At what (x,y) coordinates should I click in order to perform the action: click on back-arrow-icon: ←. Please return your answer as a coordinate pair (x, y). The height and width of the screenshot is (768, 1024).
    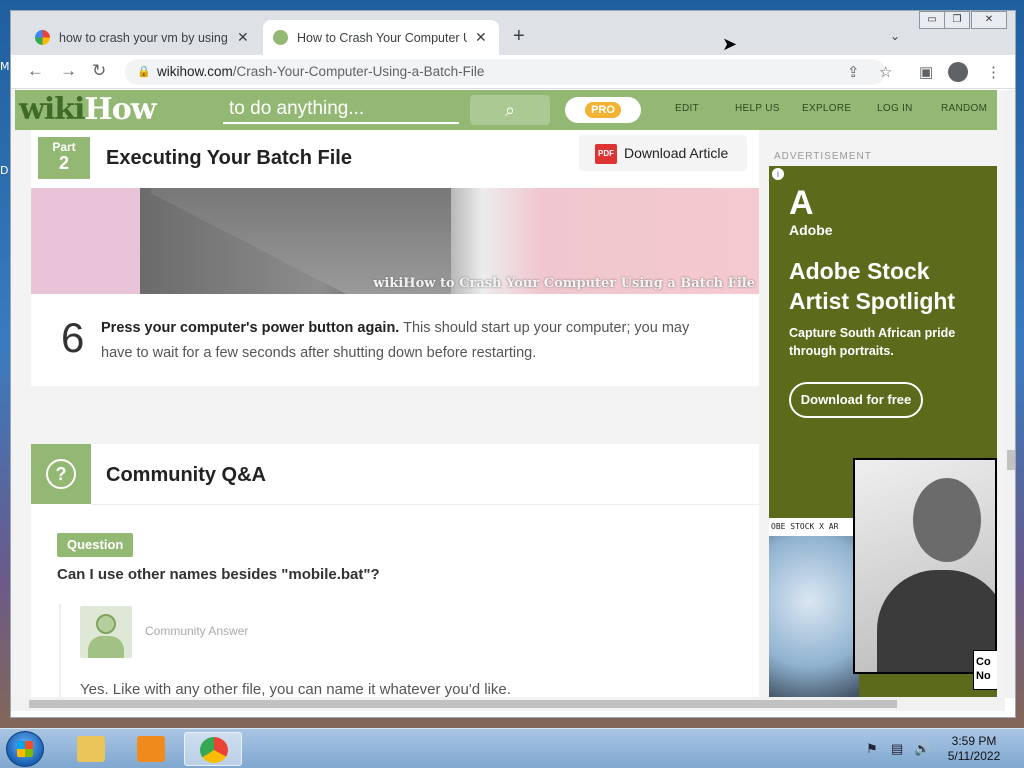
    Looking at the image, I should click on (35, 71).